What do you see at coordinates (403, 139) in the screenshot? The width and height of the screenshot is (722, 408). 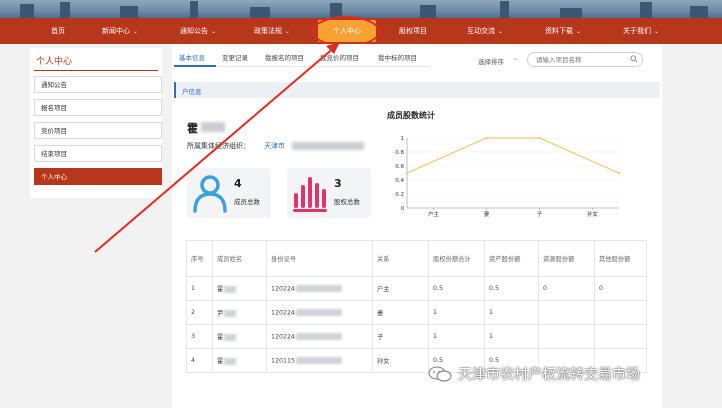 I see `y-tick-label: 1` at bounding box center [403, 139].